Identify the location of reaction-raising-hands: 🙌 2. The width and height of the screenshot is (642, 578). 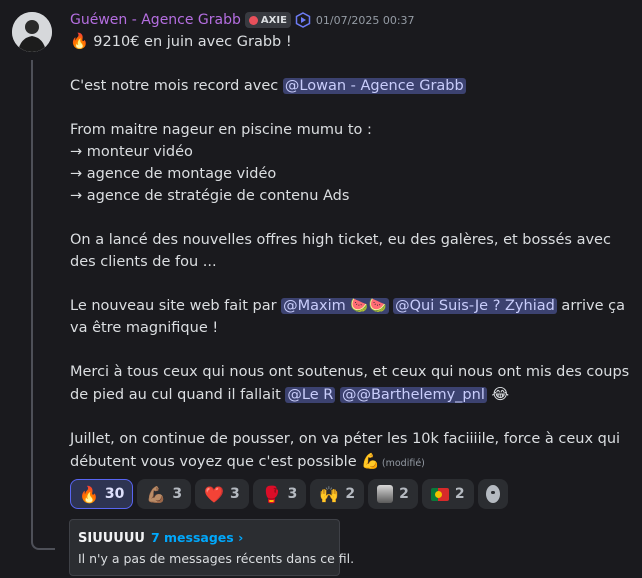
(337, 494).